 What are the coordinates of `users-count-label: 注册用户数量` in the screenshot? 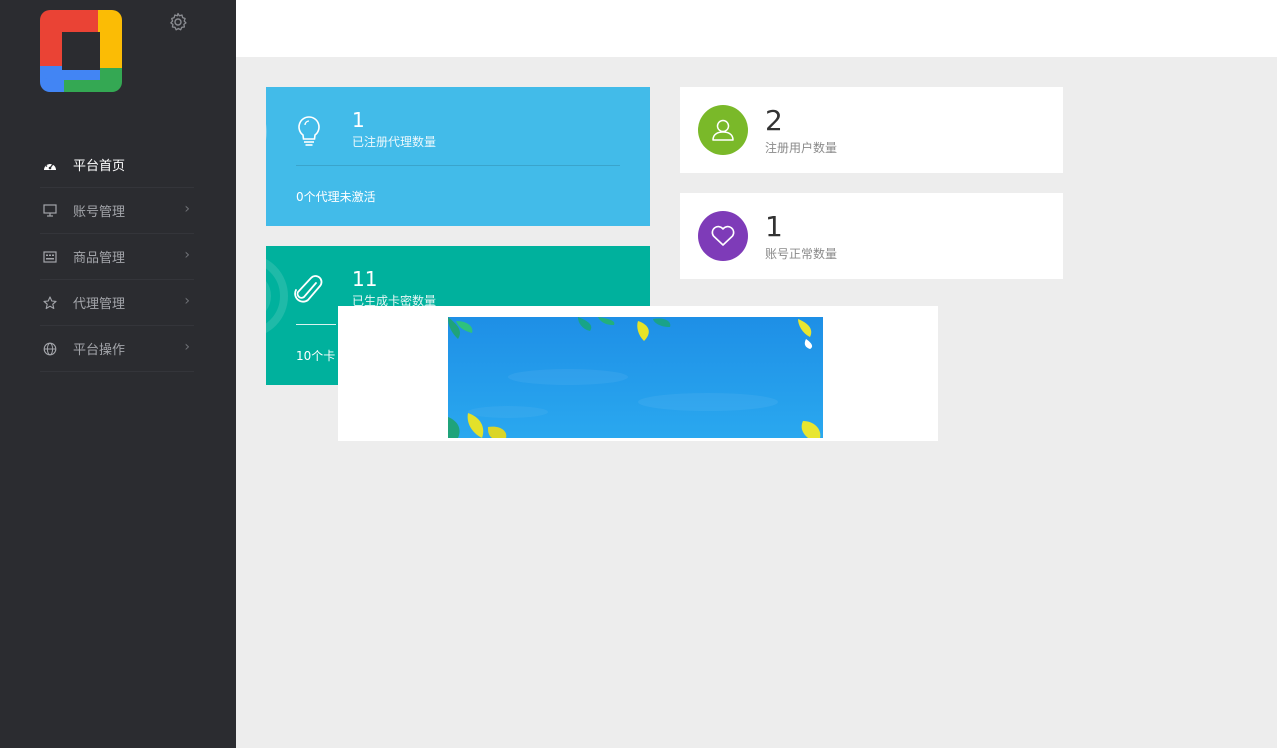 It's located at (801, 148).